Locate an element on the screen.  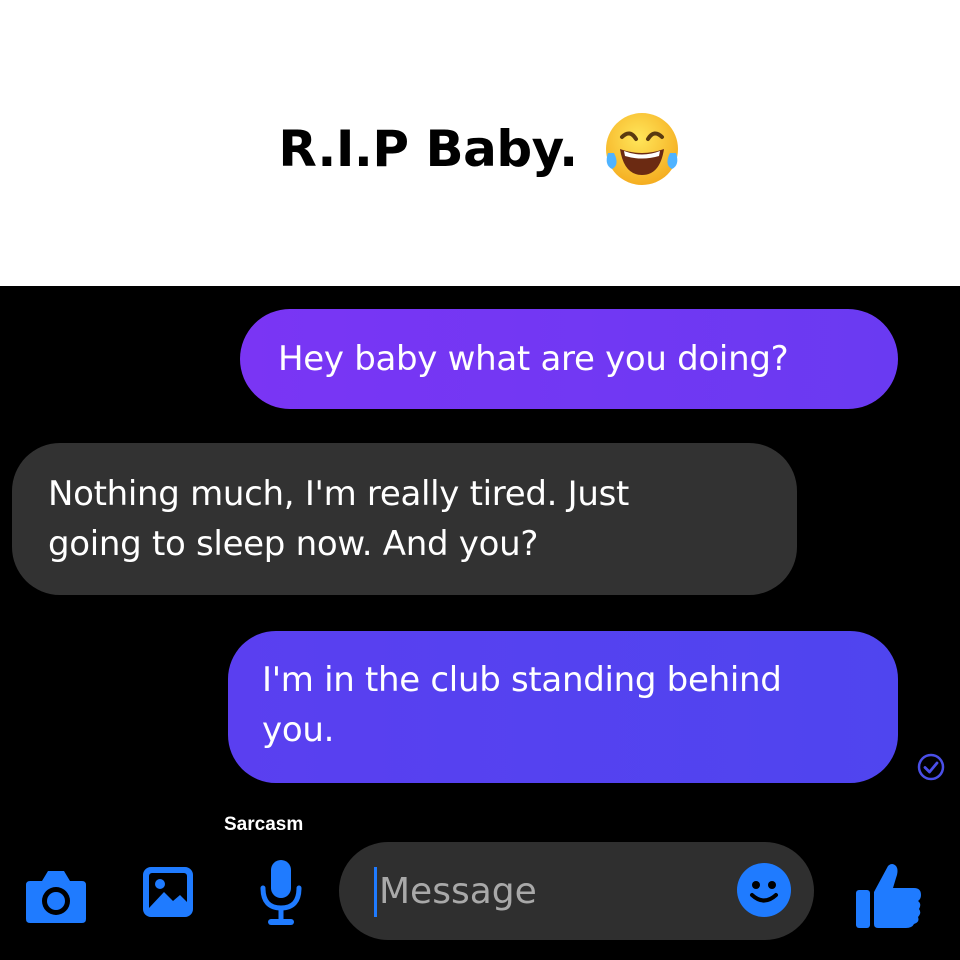
caption-text: R.I.P Baby. is located at coordinates (428, 149).